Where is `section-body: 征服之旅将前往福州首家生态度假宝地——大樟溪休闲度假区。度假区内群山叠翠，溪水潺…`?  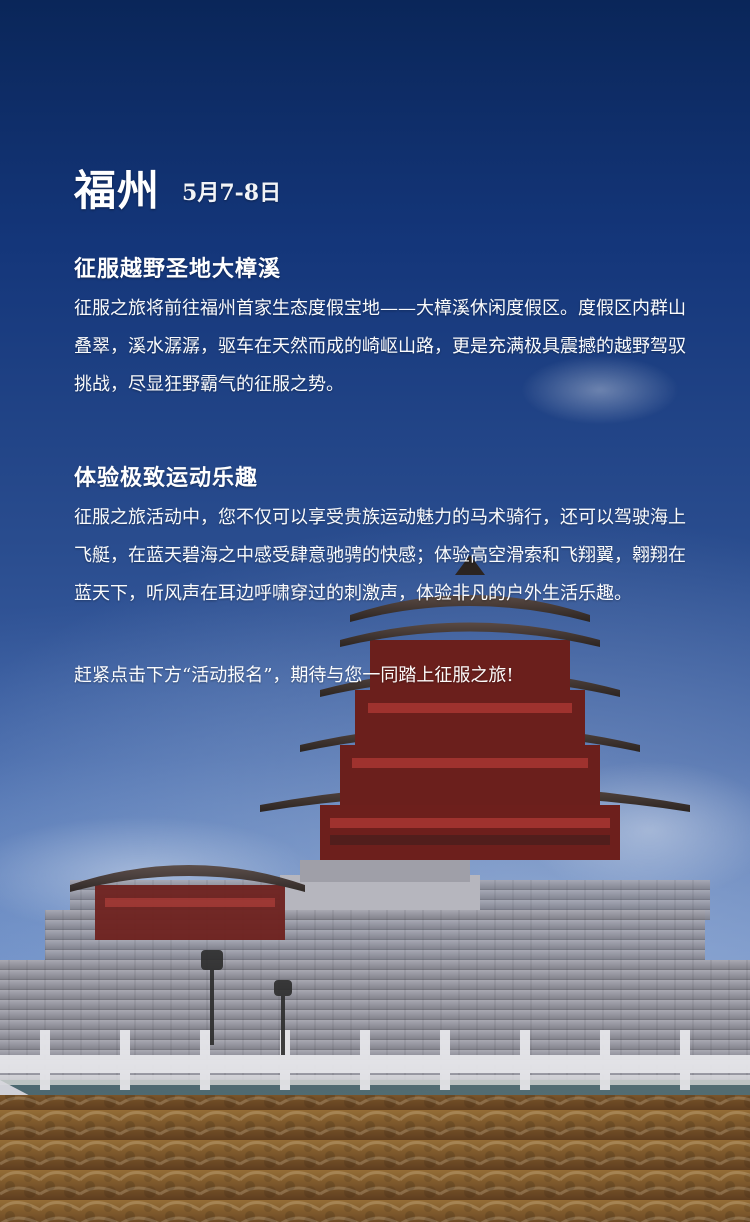 section-body: 征服之旅将前往福州首家生态度假宝地——大樟溪休闲度假区。度假区内群山叠翠，溪水潺… is located at coordinates (380, 346).